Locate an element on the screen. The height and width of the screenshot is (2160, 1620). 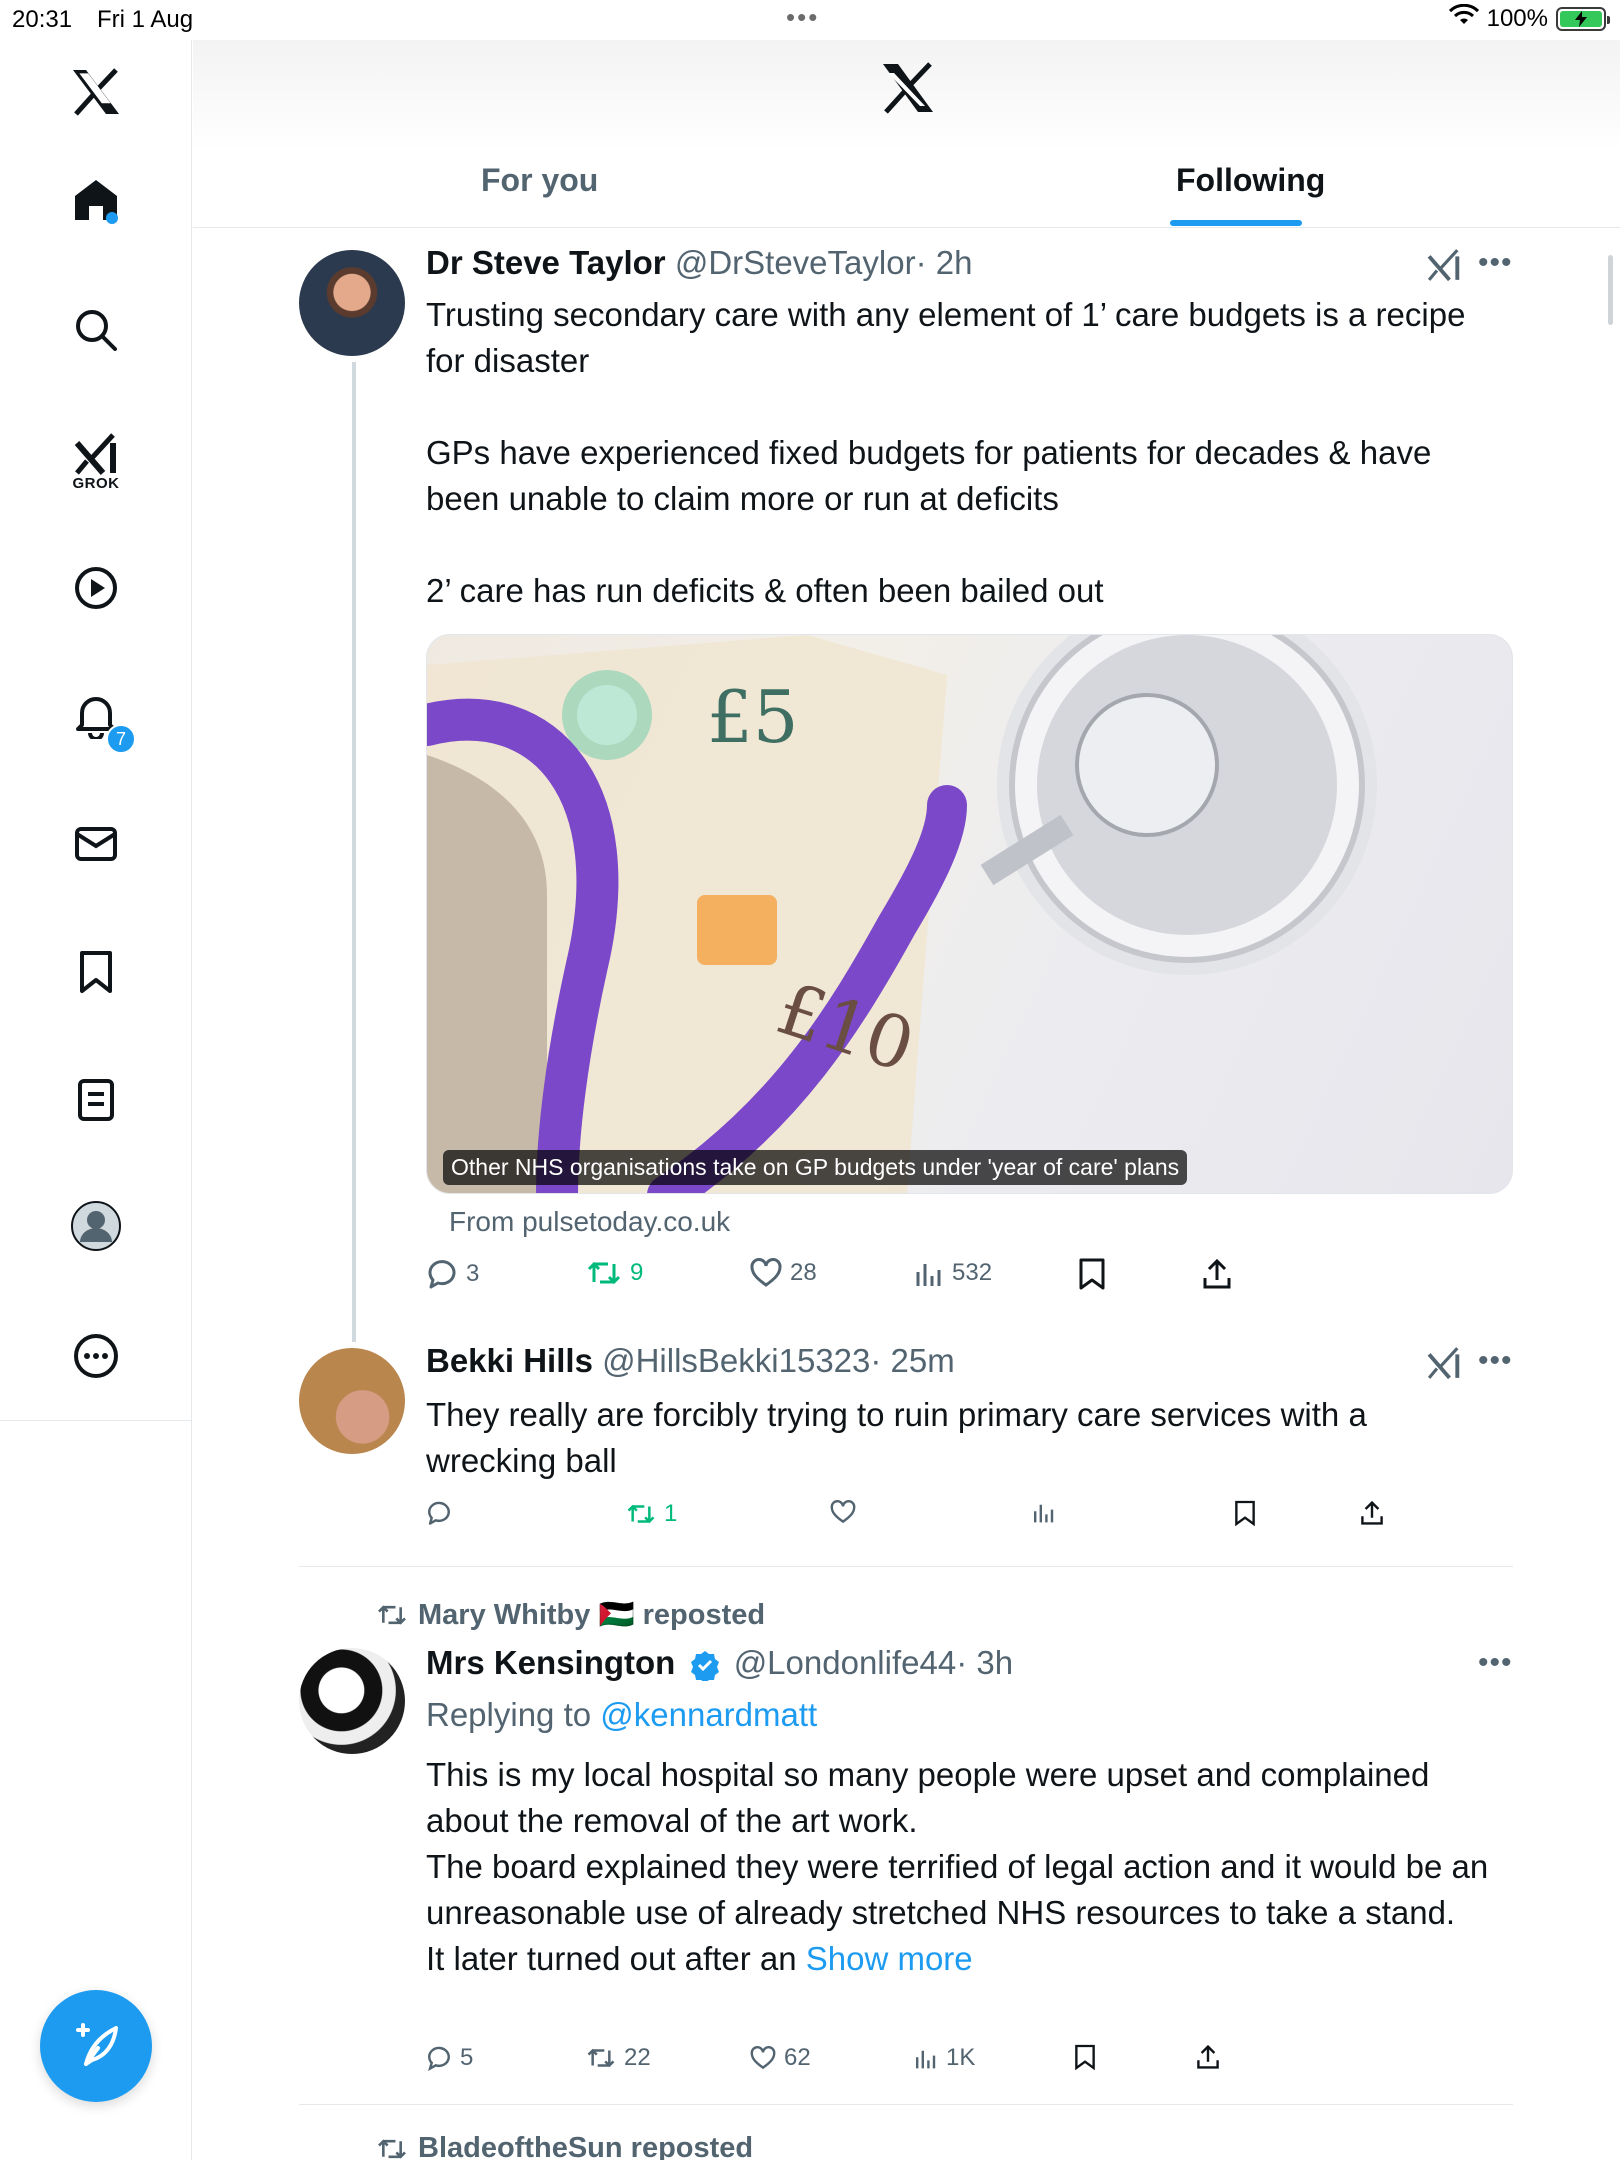
more-icon is located at coordinates (96, 1356).